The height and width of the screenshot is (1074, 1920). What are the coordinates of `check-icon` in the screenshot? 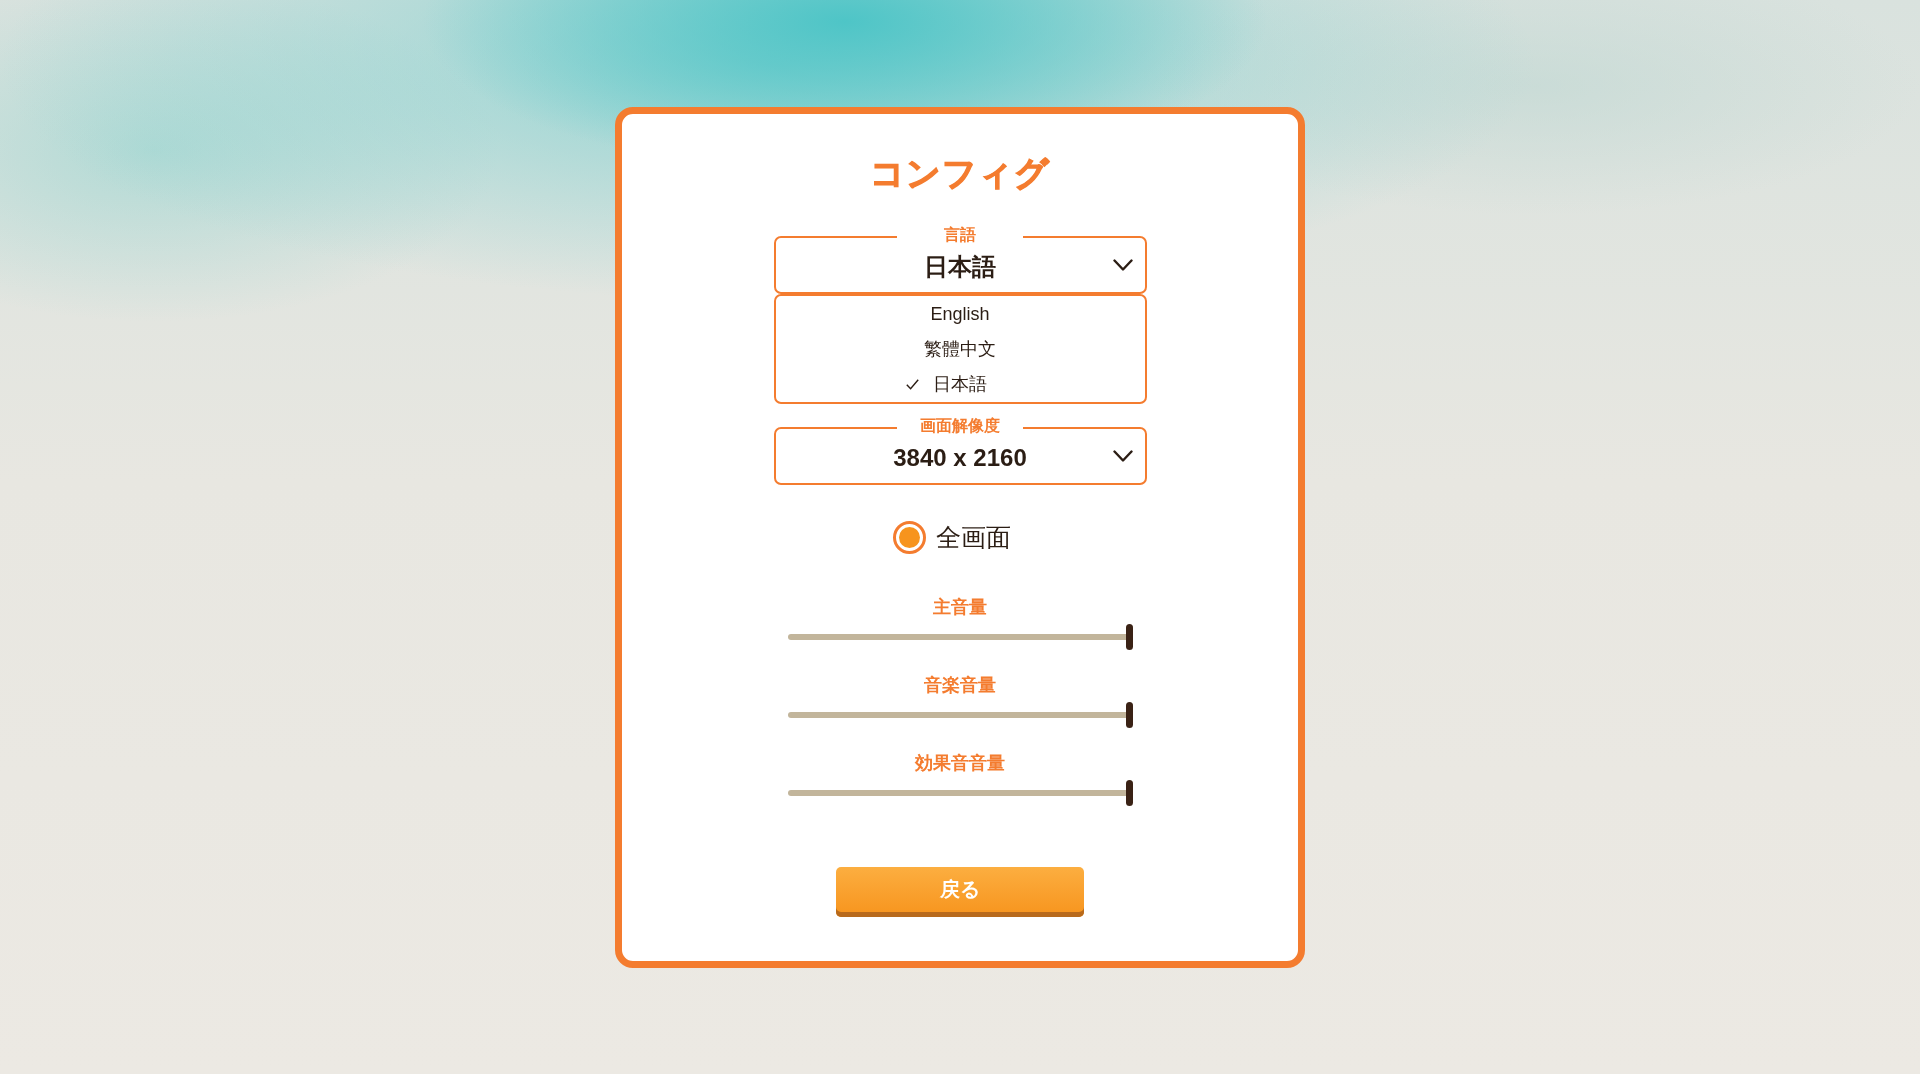 It's located at (912, 384).